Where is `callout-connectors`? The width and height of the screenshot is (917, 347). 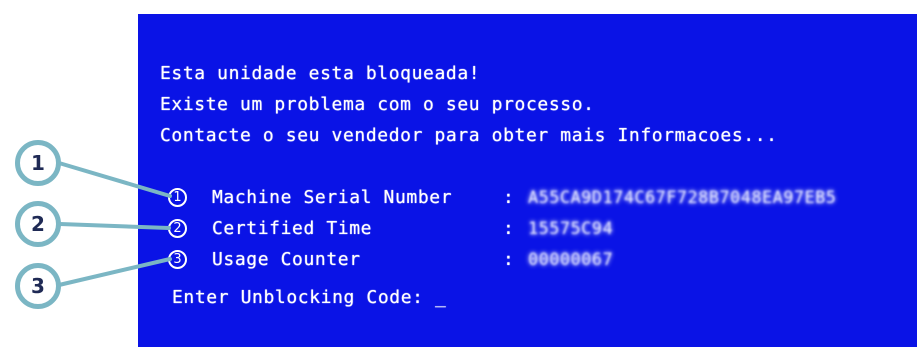 callout-connectors is located at coordinates (114, 224).